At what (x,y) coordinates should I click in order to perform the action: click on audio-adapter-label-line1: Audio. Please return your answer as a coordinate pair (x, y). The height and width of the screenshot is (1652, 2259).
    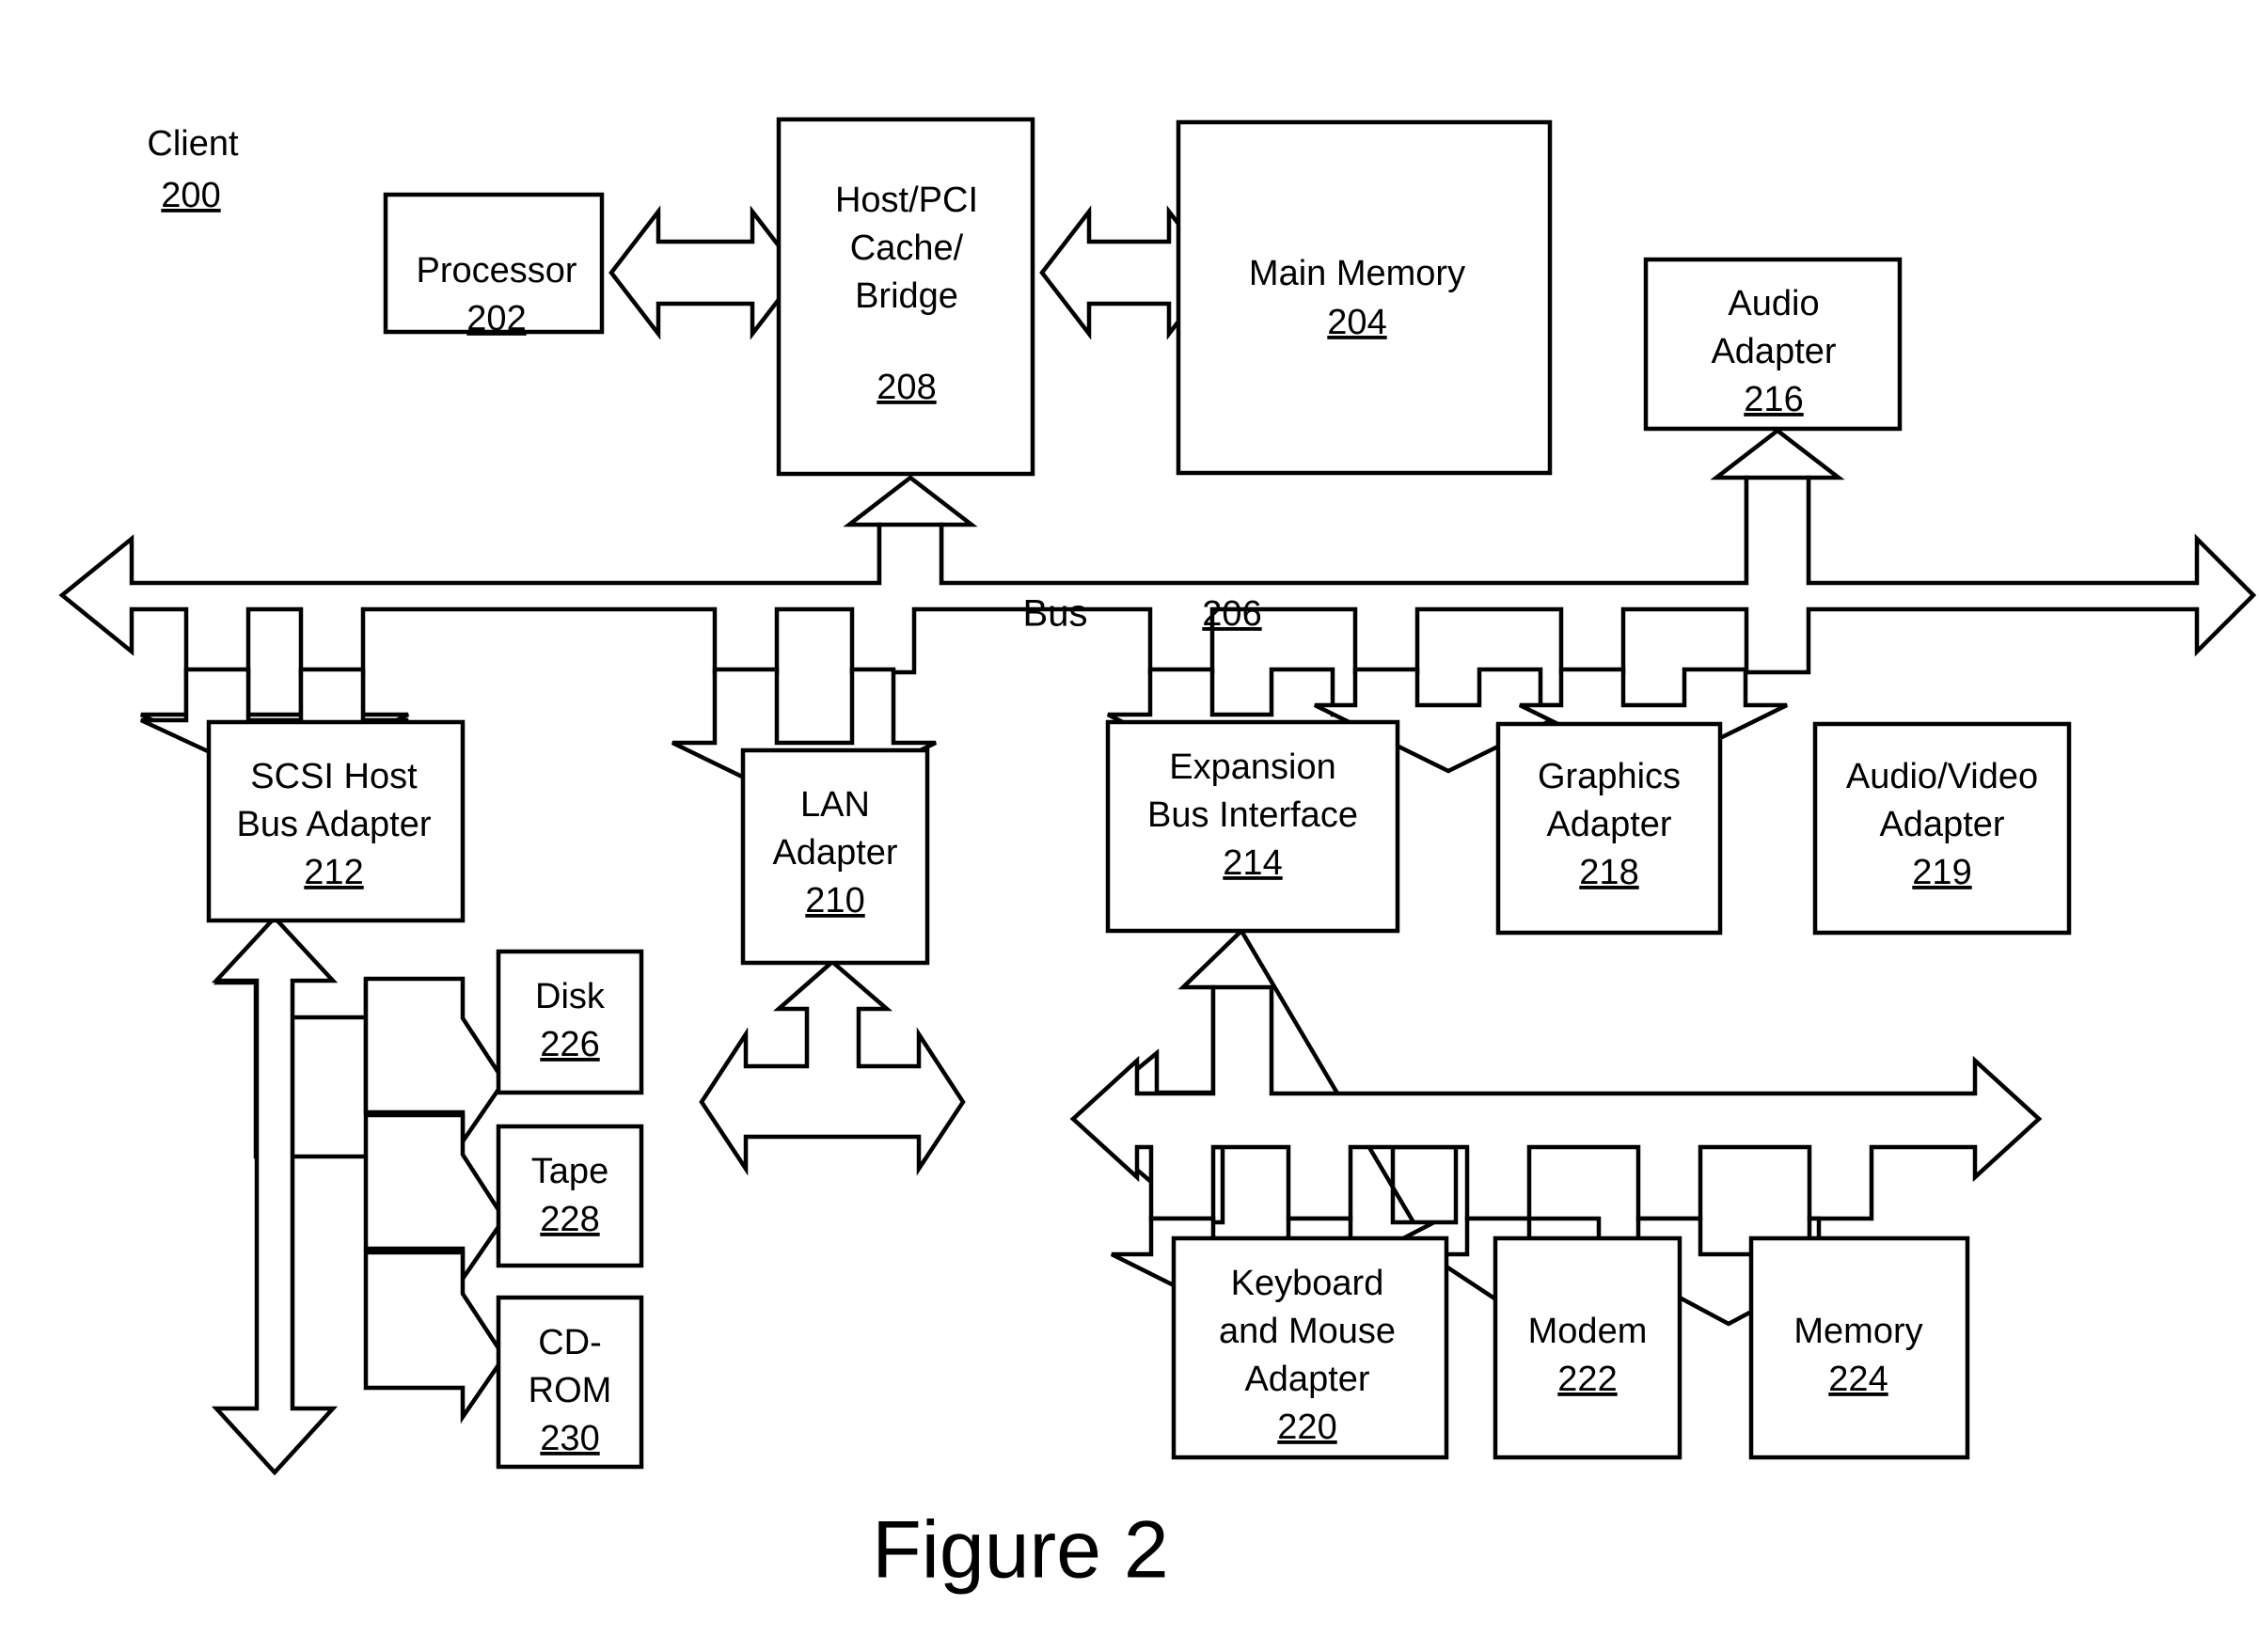
    Looking at the image, I should click on (1774, 303).